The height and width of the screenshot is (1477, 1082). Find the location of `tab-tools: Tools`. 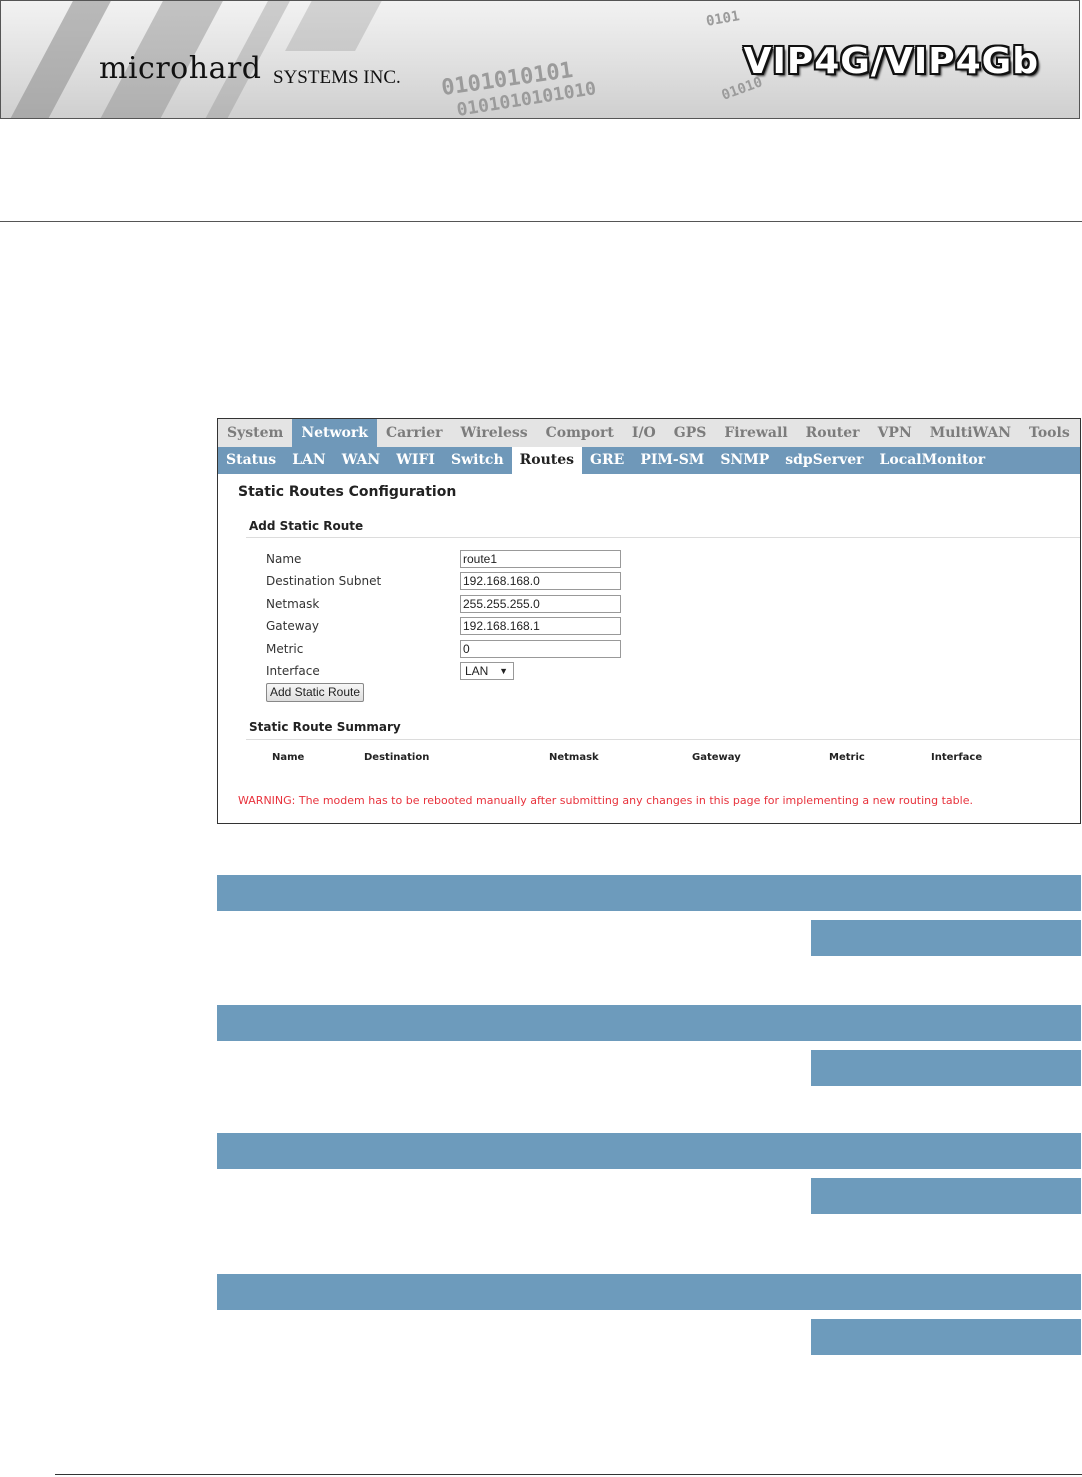

tab-tools: Tools is located at coordinates (1049, 433).